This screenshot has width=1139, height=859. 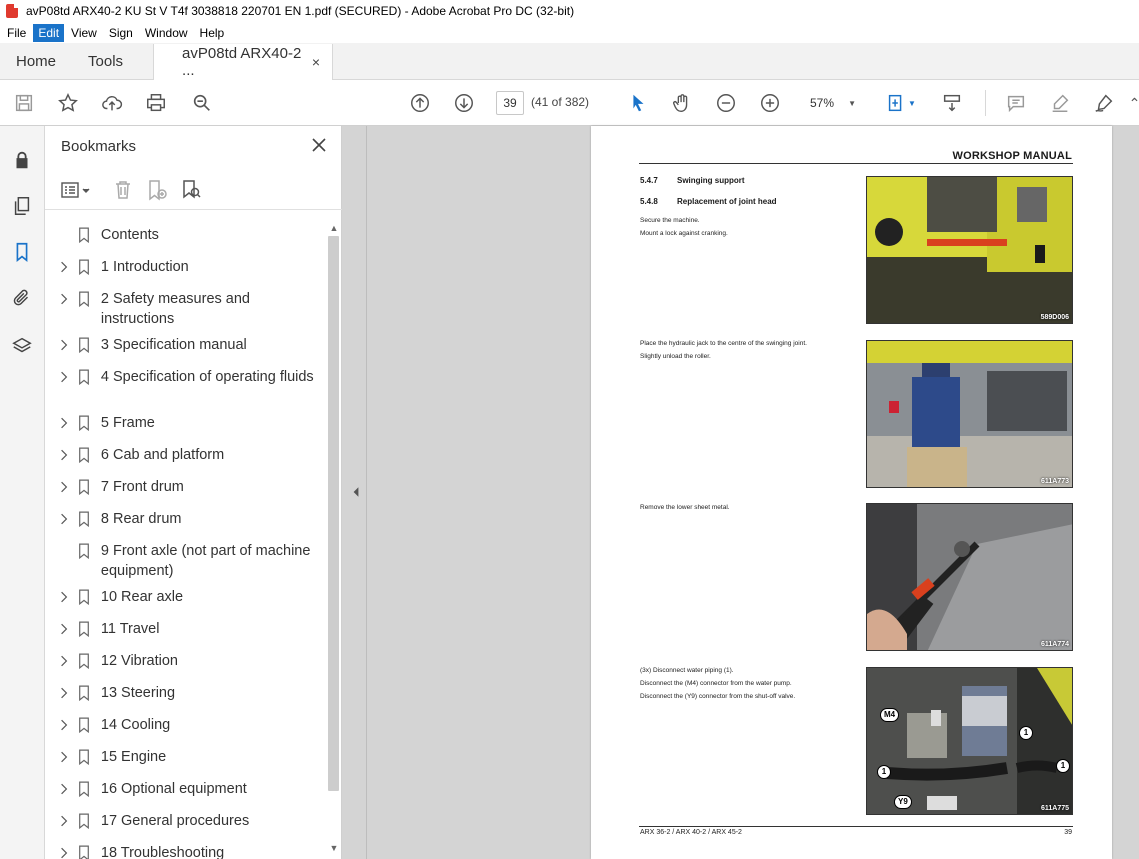 What do you see at coordinates (185, 629) in the screenshot?
I see `bookmark-item-travel: 11 Travel` at bounding box center [185, 629].